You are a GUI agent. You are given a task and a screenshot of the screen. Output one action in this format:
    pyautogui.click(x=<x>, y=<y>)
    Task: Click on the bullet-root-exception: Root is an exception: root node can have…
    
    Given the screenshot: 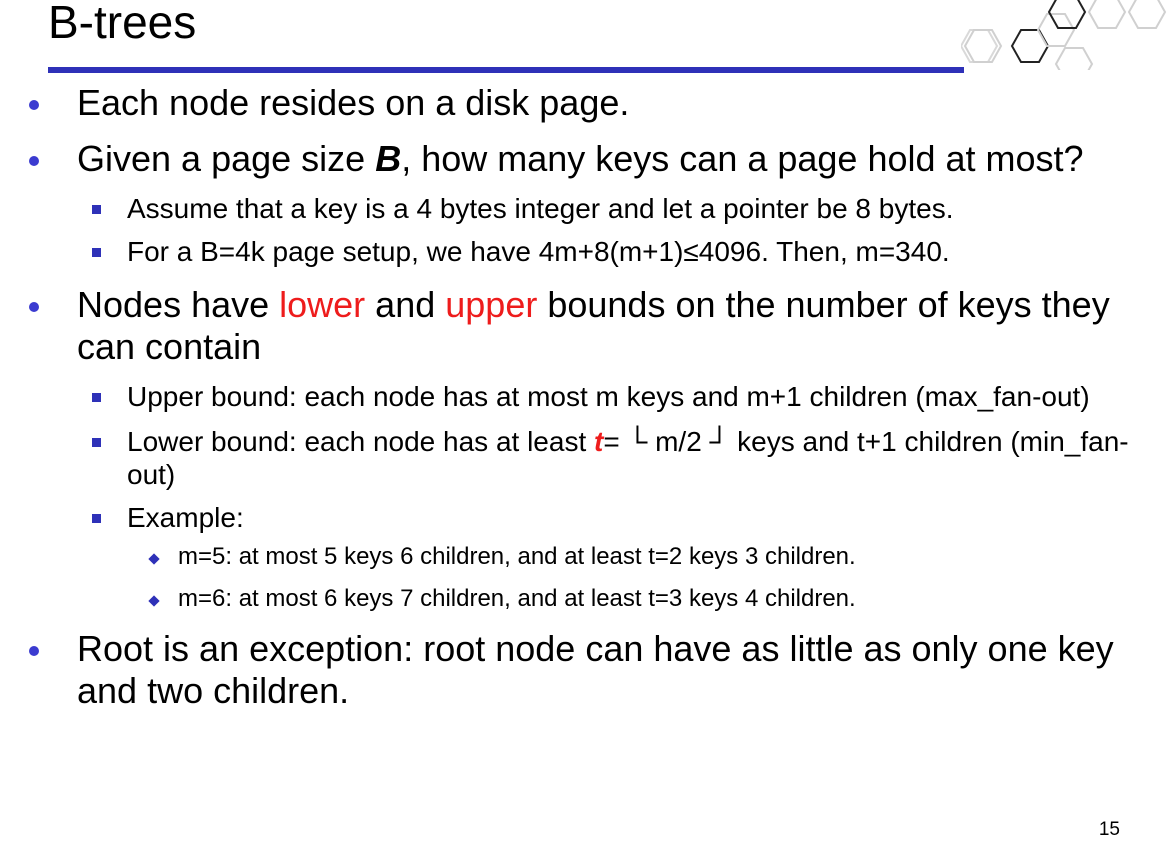 What is the action you would take?
    pyautogui.click(x=588, y=670)
    